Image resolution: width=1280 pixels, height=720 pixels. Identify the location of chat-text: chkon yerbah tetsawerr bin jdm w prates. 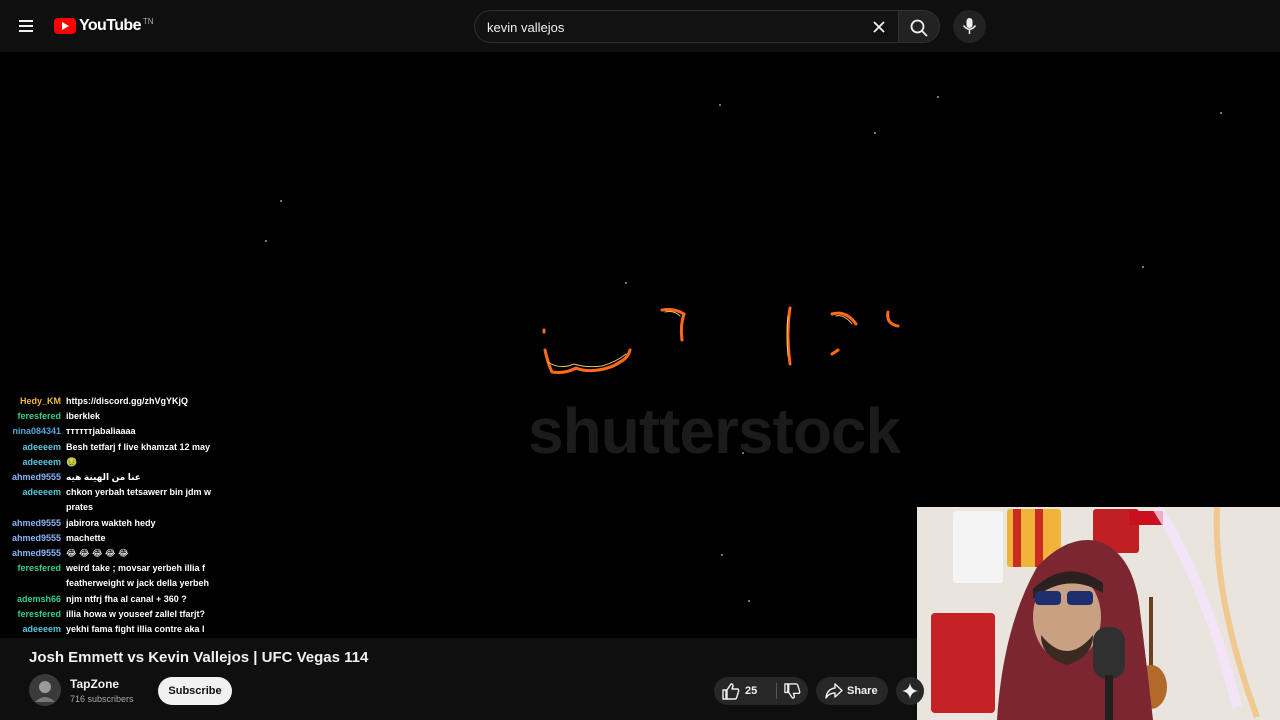
(139, 500).